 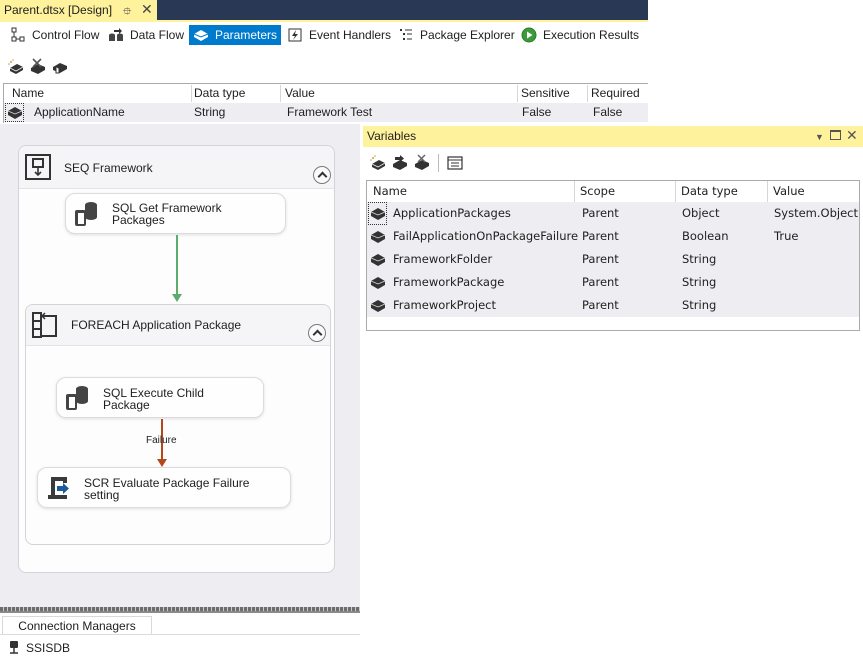 I want to click on constraint-label: Failure, so click(x=161, y=440).